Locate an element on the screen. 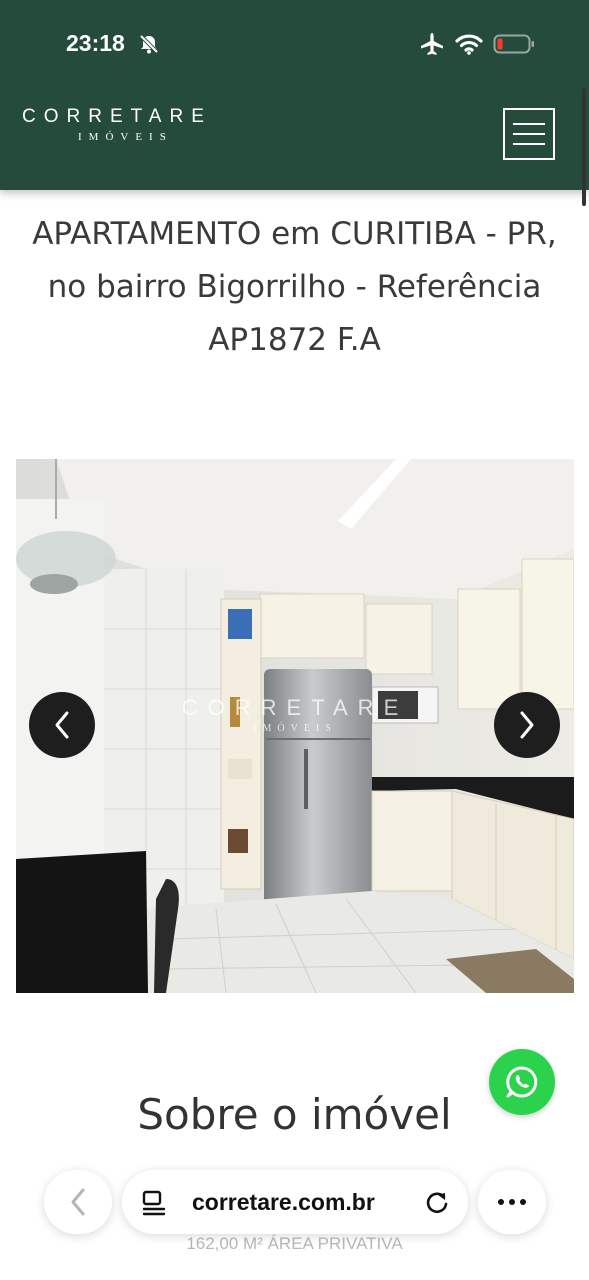  page-menu-icon is located at coordinates (155, 1203).